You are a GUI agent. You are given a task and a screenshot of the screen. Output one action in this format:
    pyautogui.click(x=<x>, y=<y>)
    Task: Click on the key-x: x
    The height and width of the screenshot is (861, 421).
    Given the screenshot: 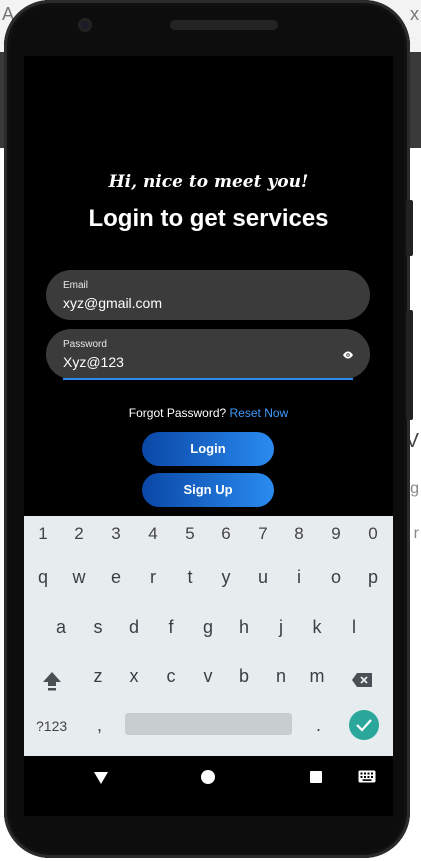 What is the action you would take?
    pyautogui.click(x=134, y=676)
    